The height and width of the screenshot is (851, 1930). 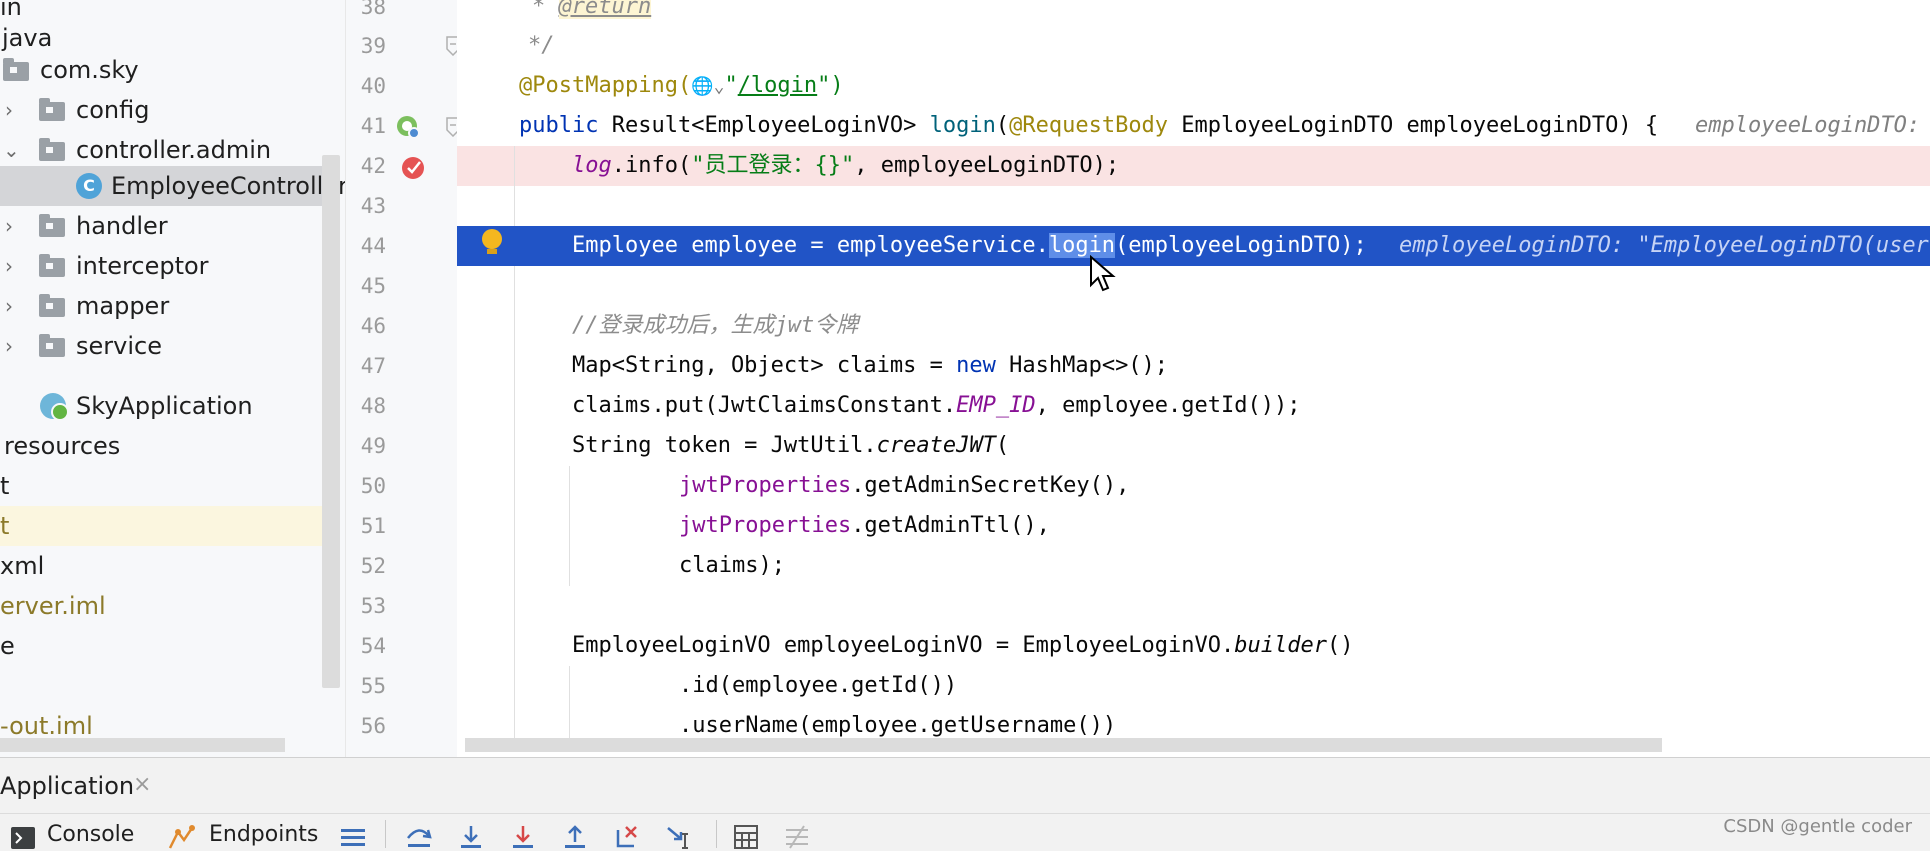 I want to click on tree-item-server-iml: erver.iml, so click(x=172, y=606).